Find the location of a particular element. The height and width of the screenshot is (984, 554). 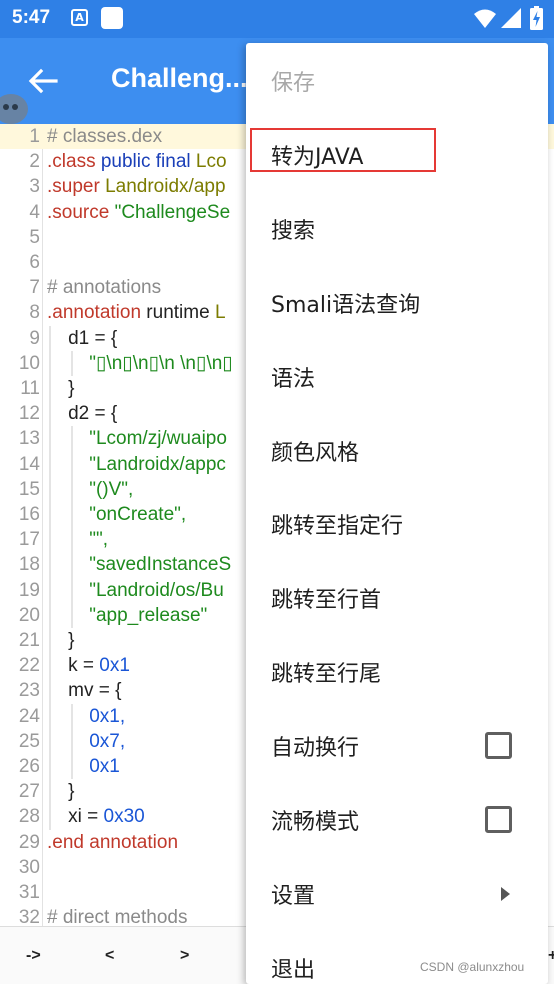

line-number: 32 is located at coordinates (29, 916).